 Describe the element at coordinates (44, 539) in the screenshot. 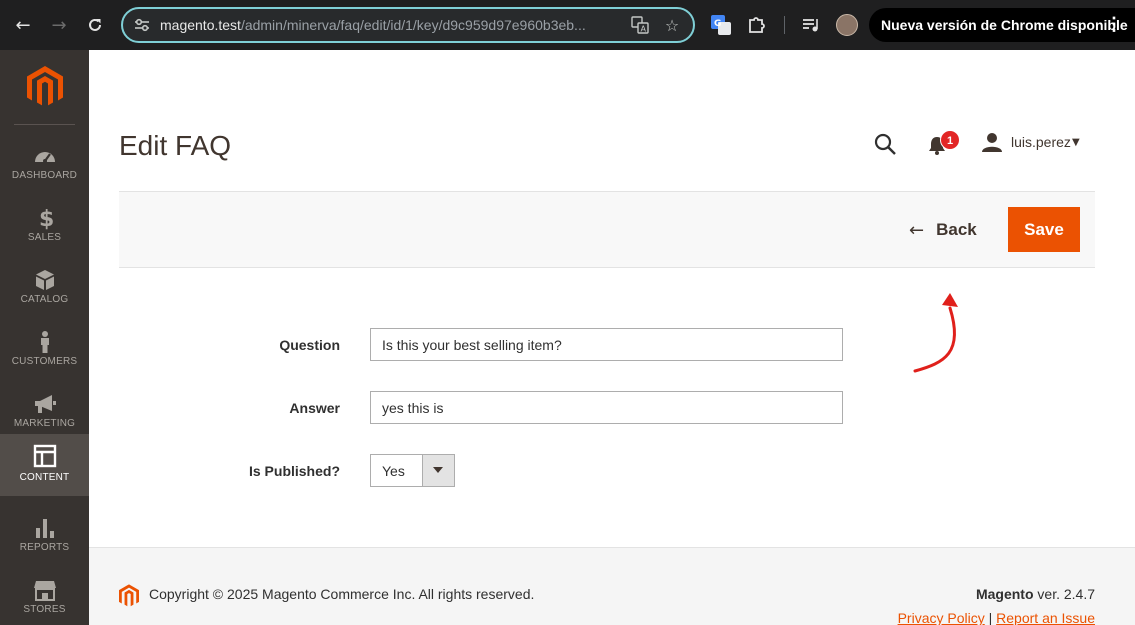

I see `sidebar-item-reports: Reports` at that location.